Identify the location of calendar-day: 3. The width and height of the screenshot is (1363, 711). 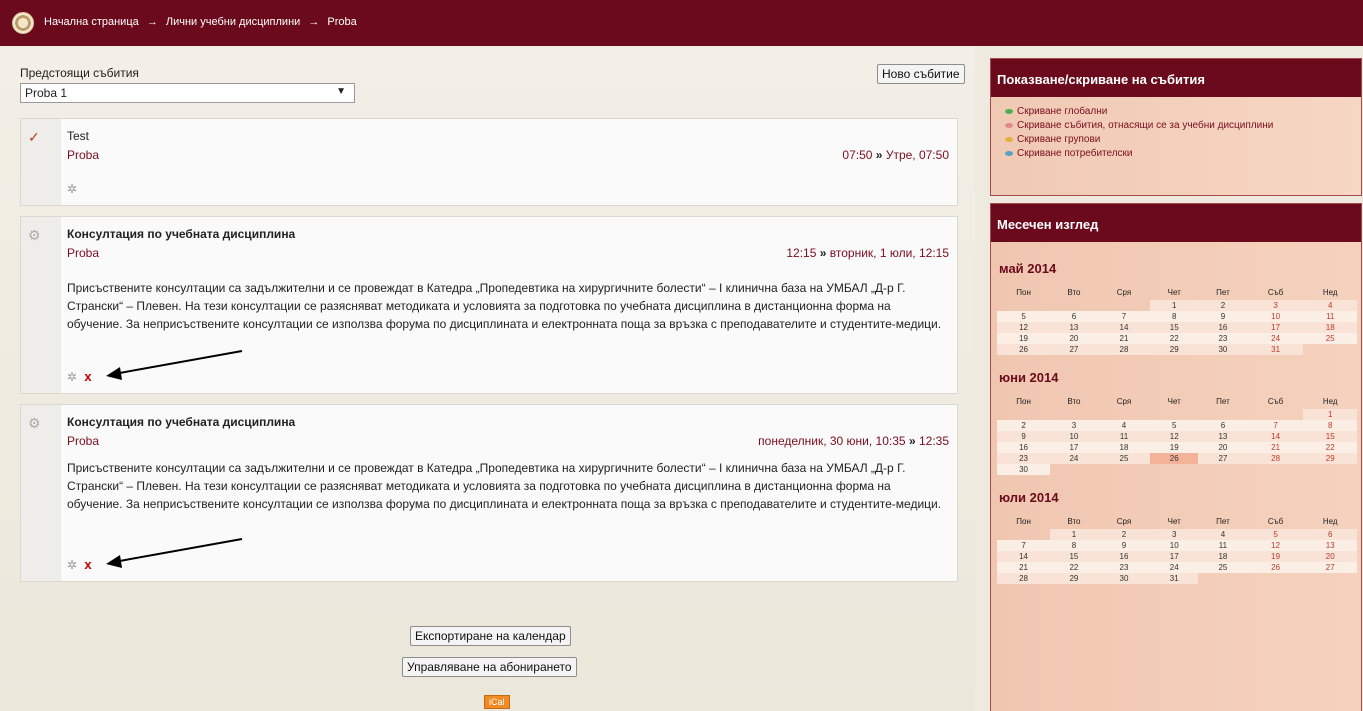
(1074, 425).